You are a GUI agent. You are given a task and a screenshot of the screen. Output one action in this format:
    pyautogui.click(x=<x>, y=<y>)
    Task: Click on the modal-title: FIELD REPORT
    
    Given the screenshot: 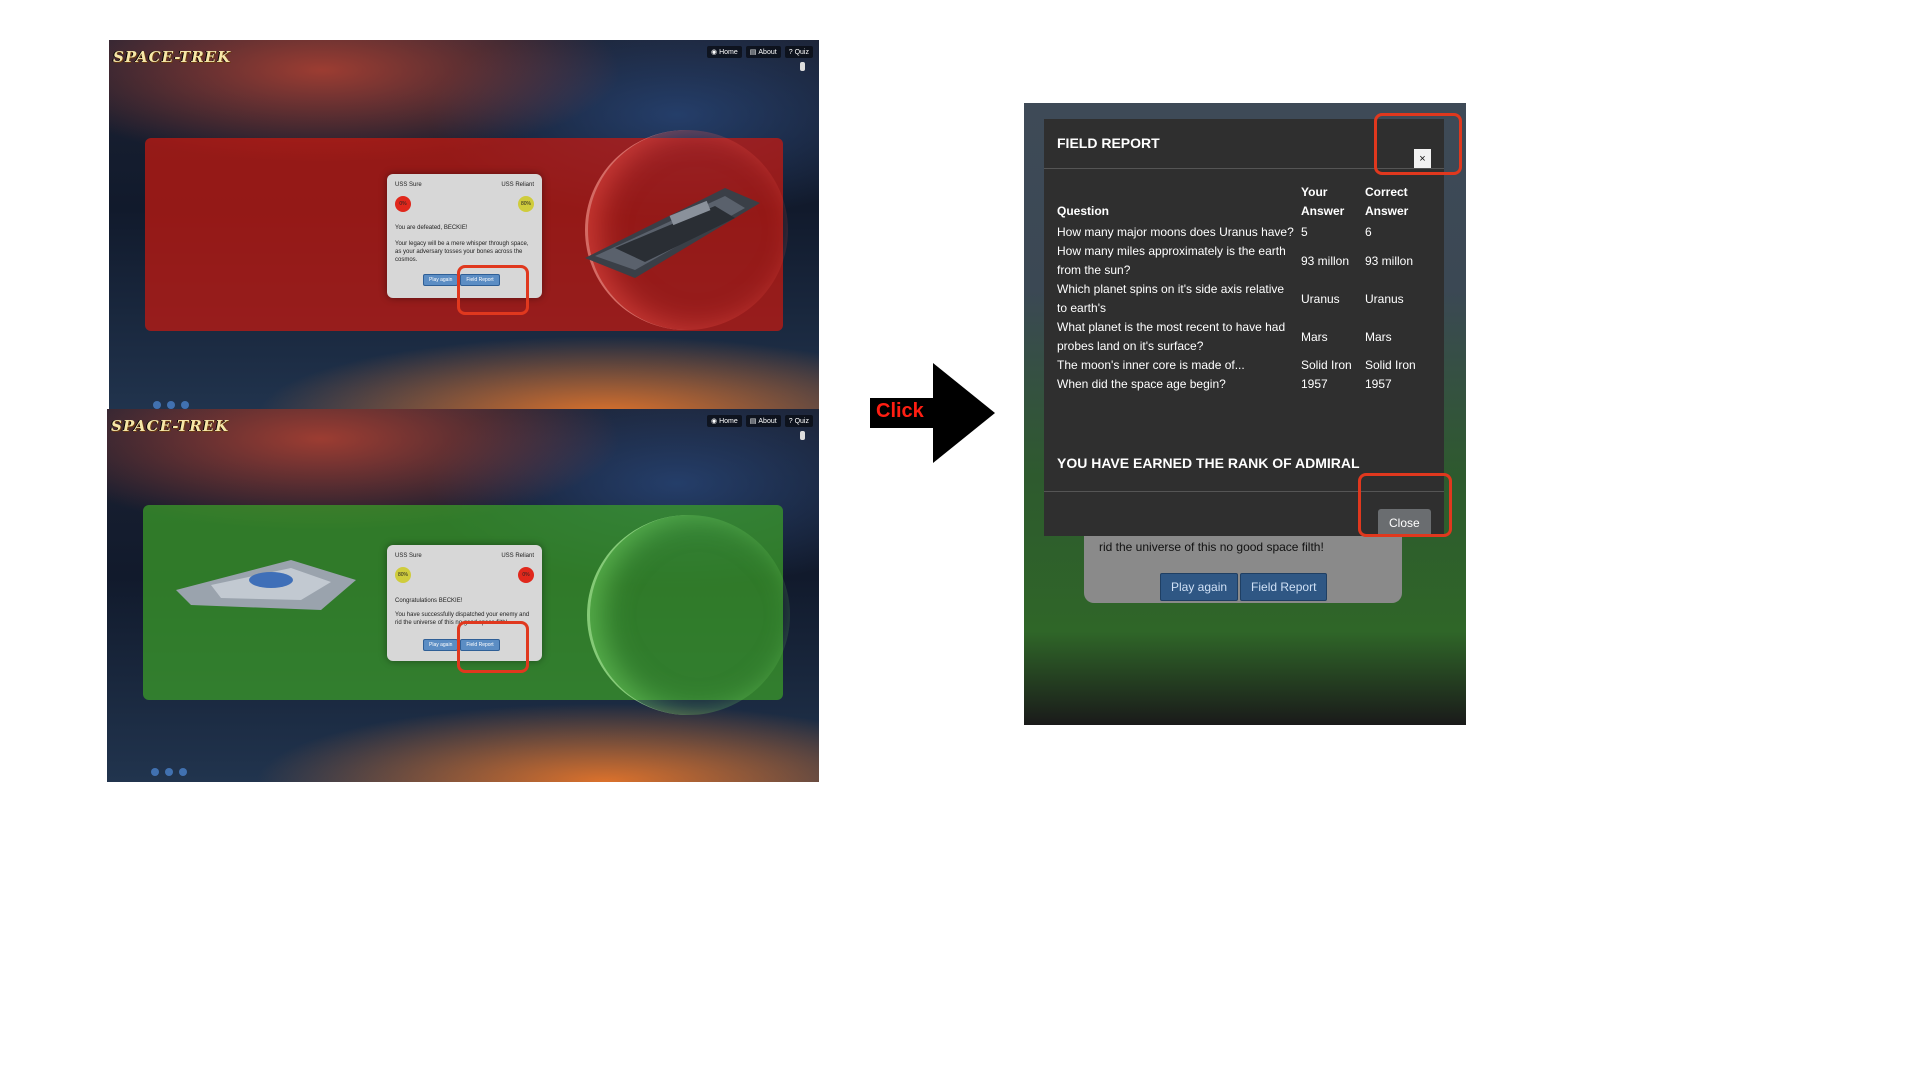 What is the action you would take?
    pyautogui.click(x=1108, y=143)
    